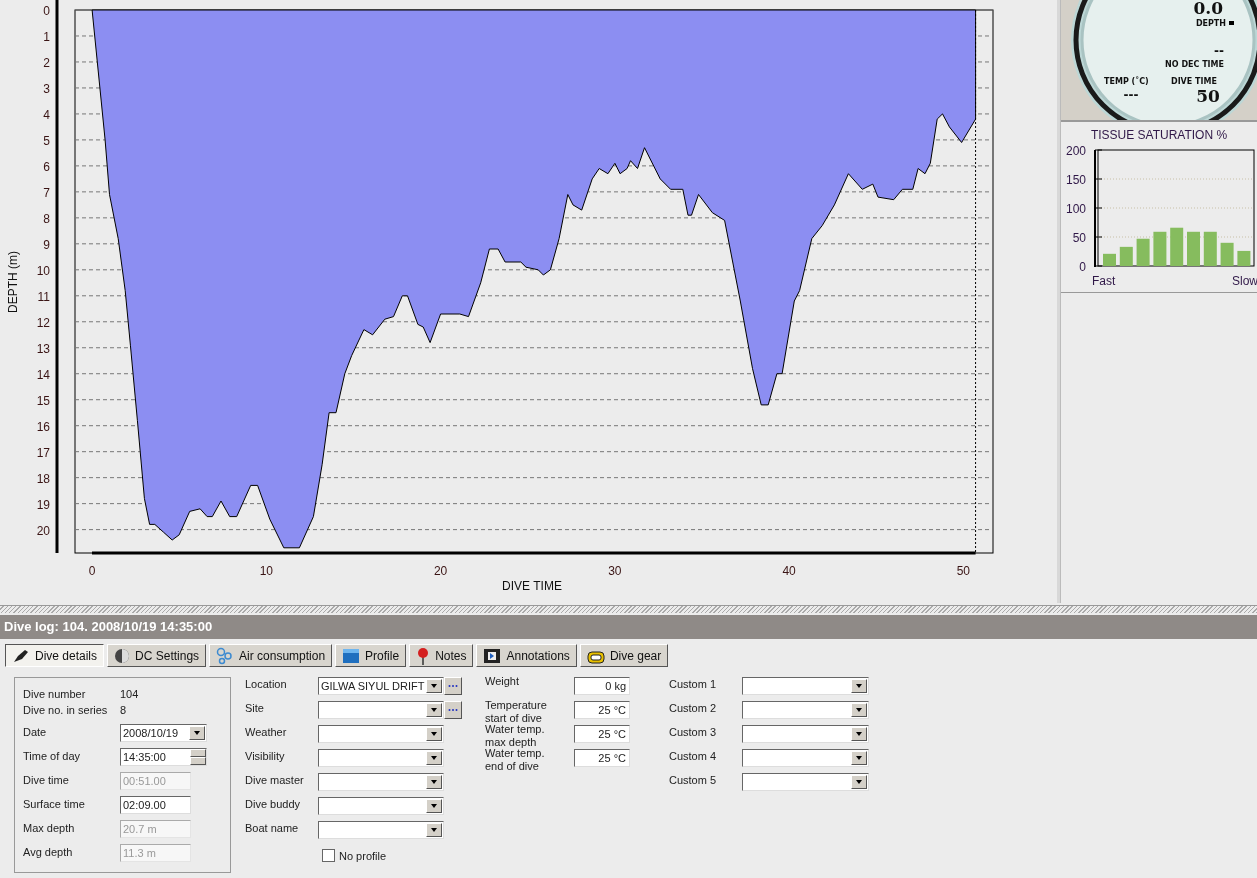 This screenshot has height=878, width=1257. What do you see at coordinates (1075, 180) in the screenshot?
I see `saturation-tick-label: 150` at bounding box center [1075, 180].